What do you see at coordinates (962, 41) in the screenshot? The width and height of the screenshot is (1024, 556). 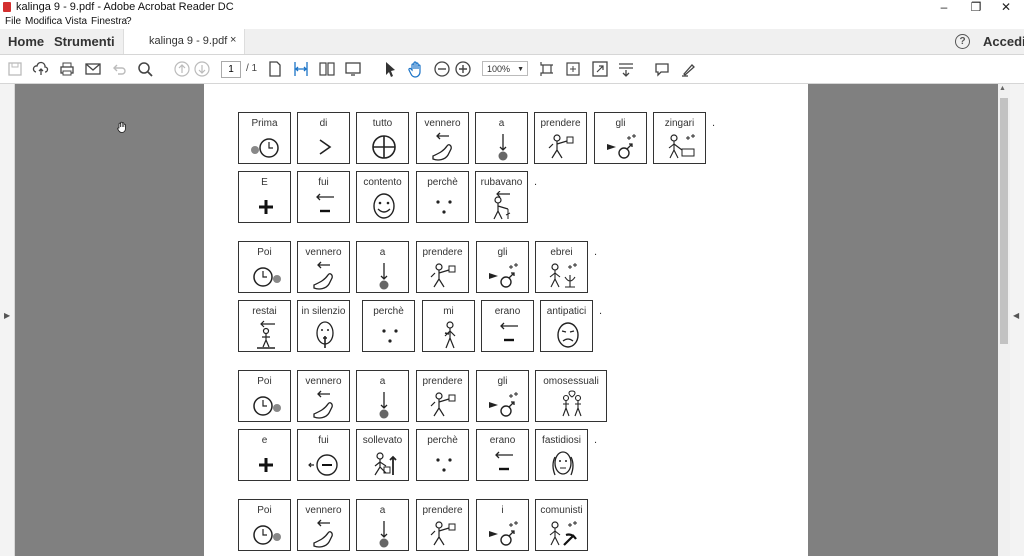 I see `help-icon: ?` at bounding box center [962, 41].